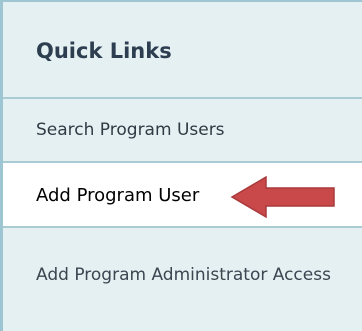  What do you see at coordinates (183, 275) in the screenshot?
I see `link-label: Add Program Administrator Access` at bounding box center [183, 275].